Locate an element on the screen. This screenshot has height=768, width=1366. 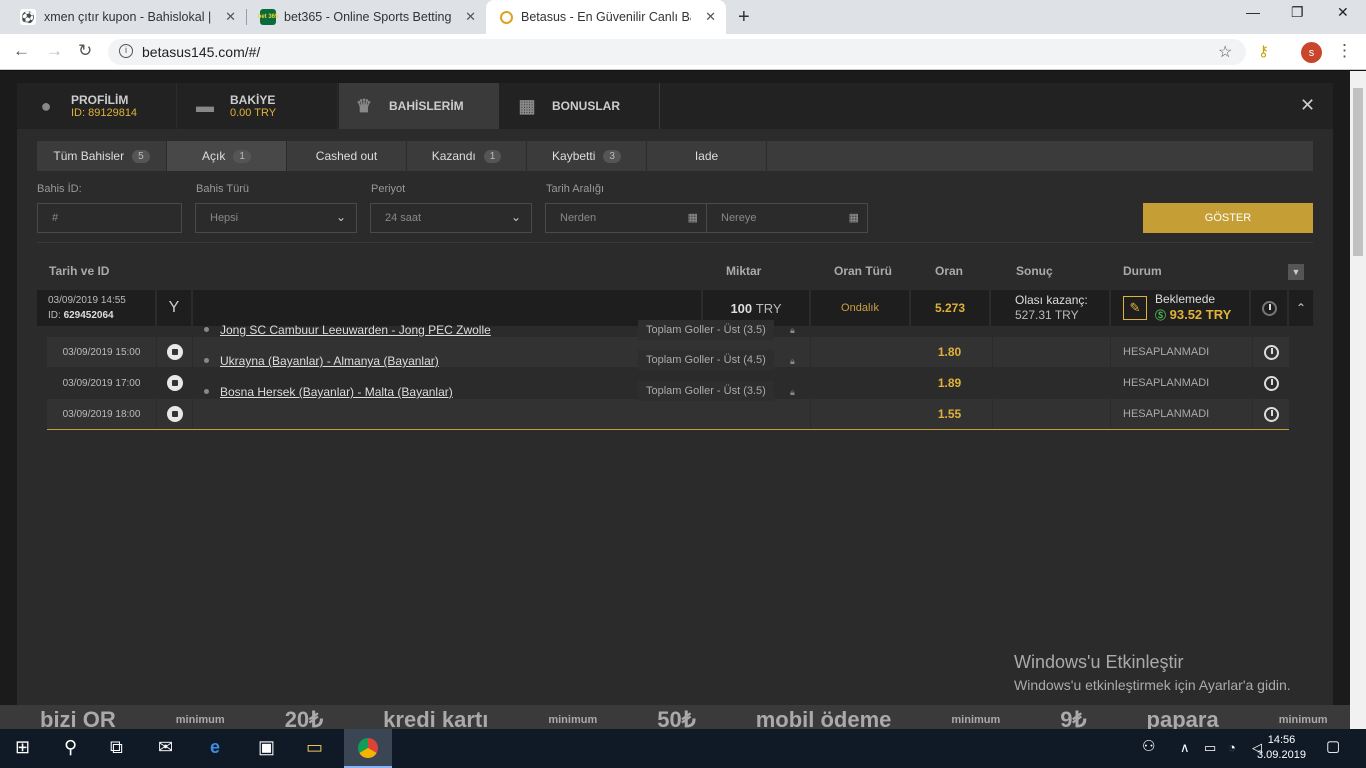
clock-time: 14:56 is located at coordinates (1281, 740).